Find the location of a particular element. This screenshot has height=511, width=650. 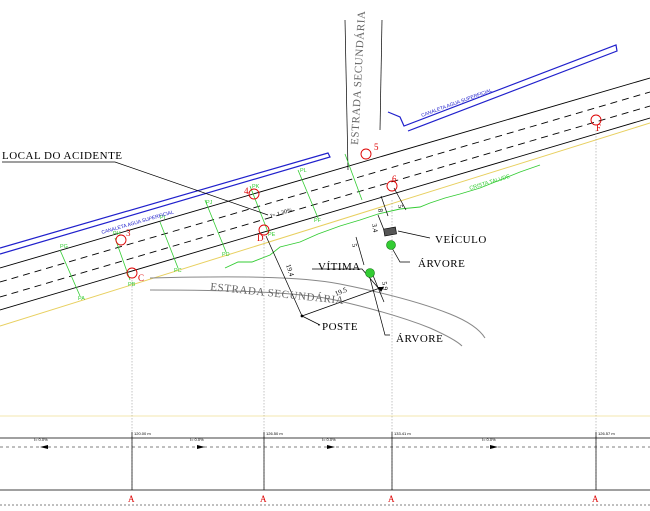

secondary-road-top is located at coordinates (317, 307).